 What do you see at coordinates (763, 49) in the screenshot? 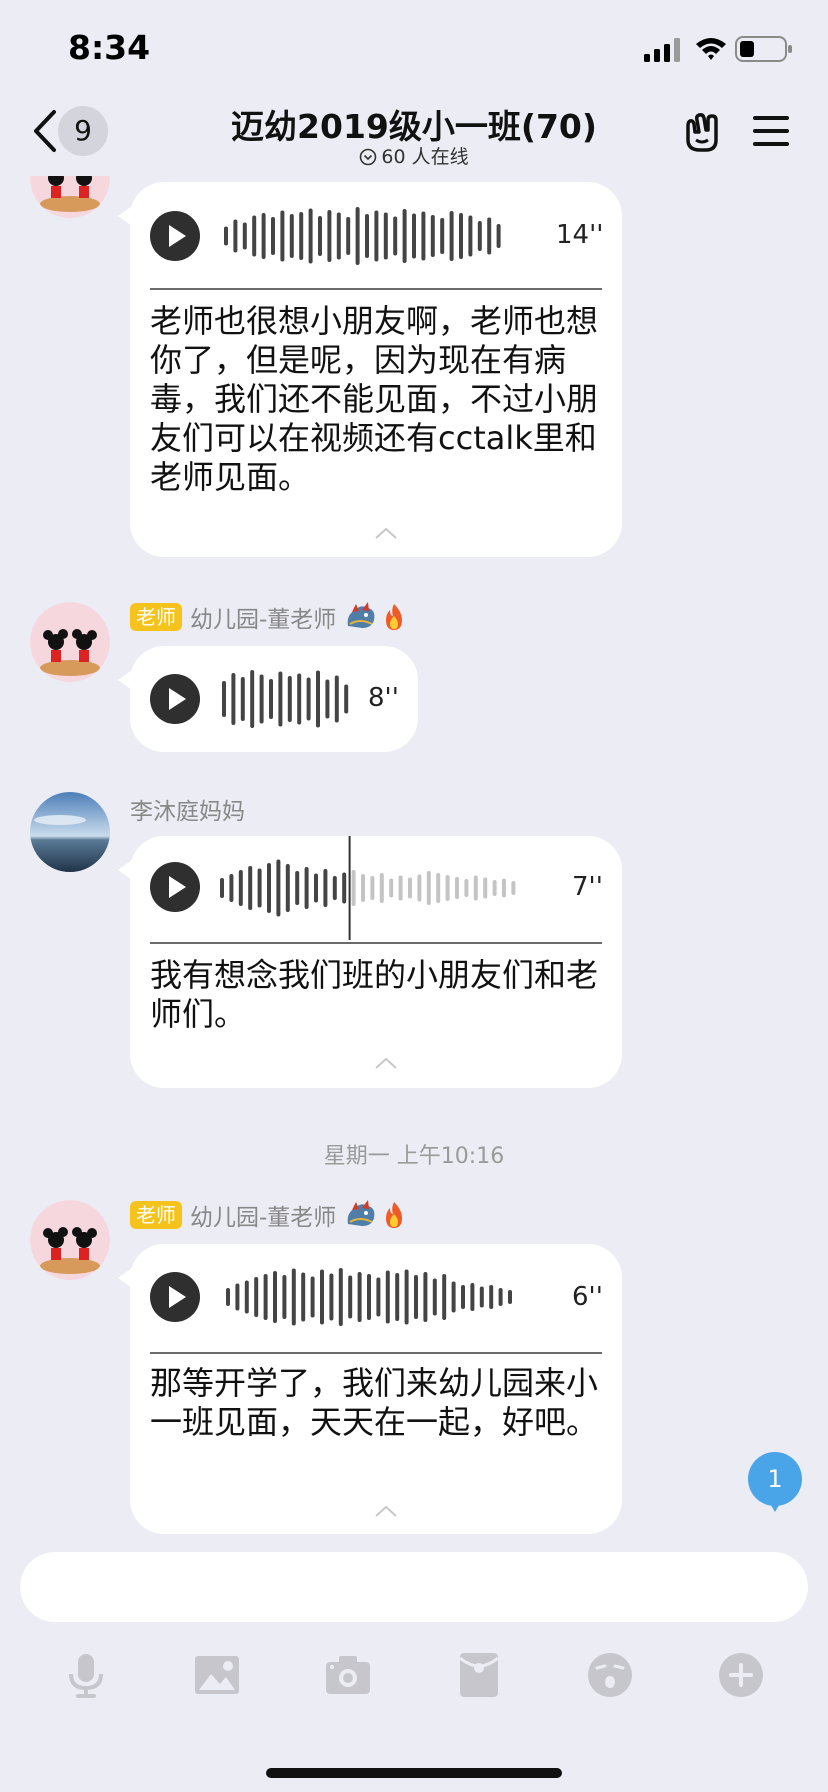
I see `battery-icon` at bounding box center [763, 49].